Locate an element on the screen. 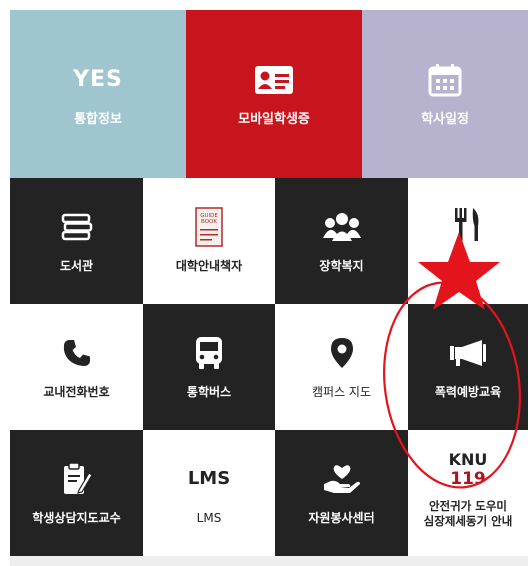 This screenshot has width=528, height=566. scholarship-welfare-tile: 장학복지 is located at coordinates (341, 241).